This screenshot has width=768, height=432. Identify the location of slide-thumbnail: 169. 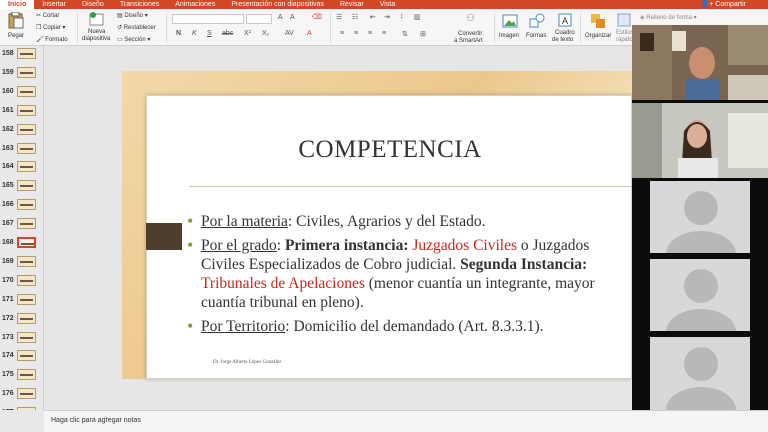
(21, 263).